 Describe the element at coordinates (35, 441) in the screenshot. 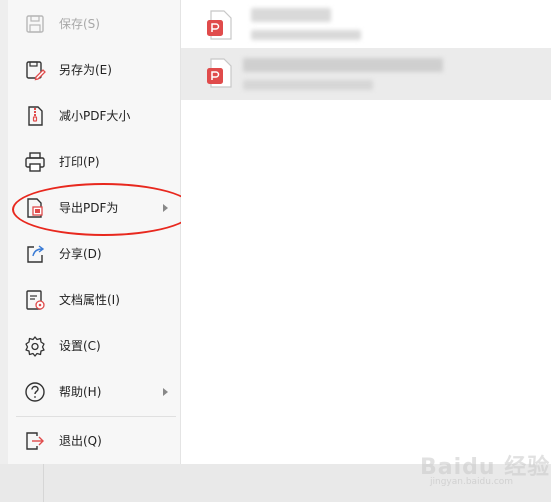

I see `exit-icon` at that location.